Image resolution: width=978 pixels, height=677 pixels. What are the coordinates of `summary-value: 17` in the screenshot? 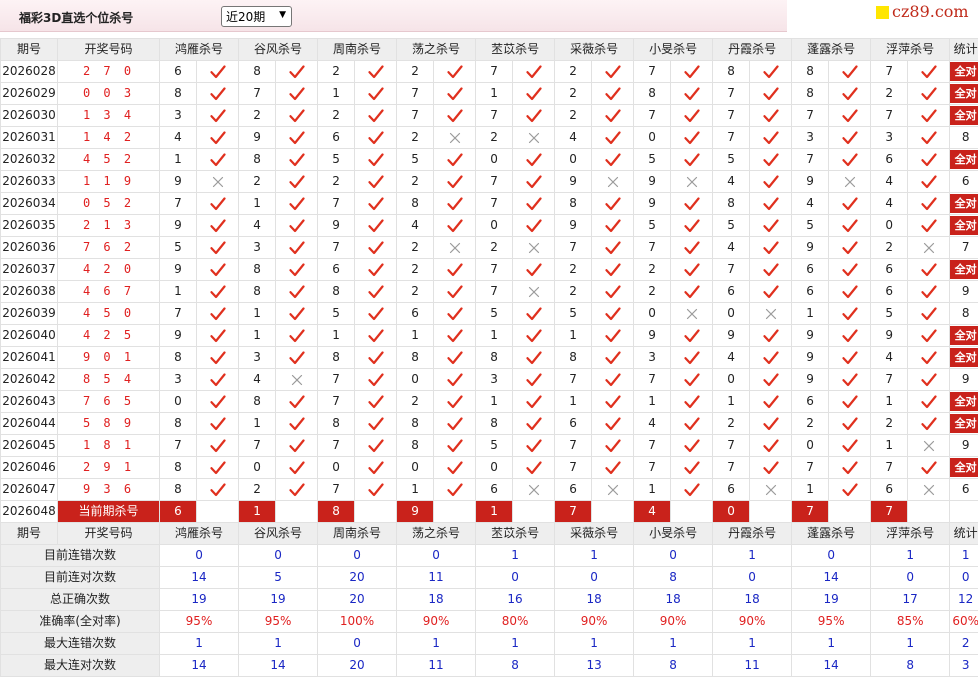 It's located at (910, 600).